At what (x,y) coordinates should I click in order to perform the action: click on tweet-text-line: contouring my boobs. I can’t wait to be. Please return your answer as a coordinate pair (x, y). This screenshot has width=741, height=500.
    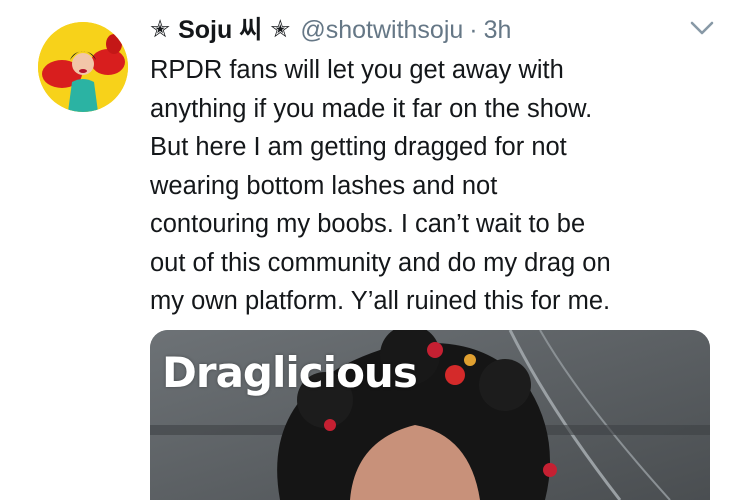
    Looking at the image, I should click on (368, 224).